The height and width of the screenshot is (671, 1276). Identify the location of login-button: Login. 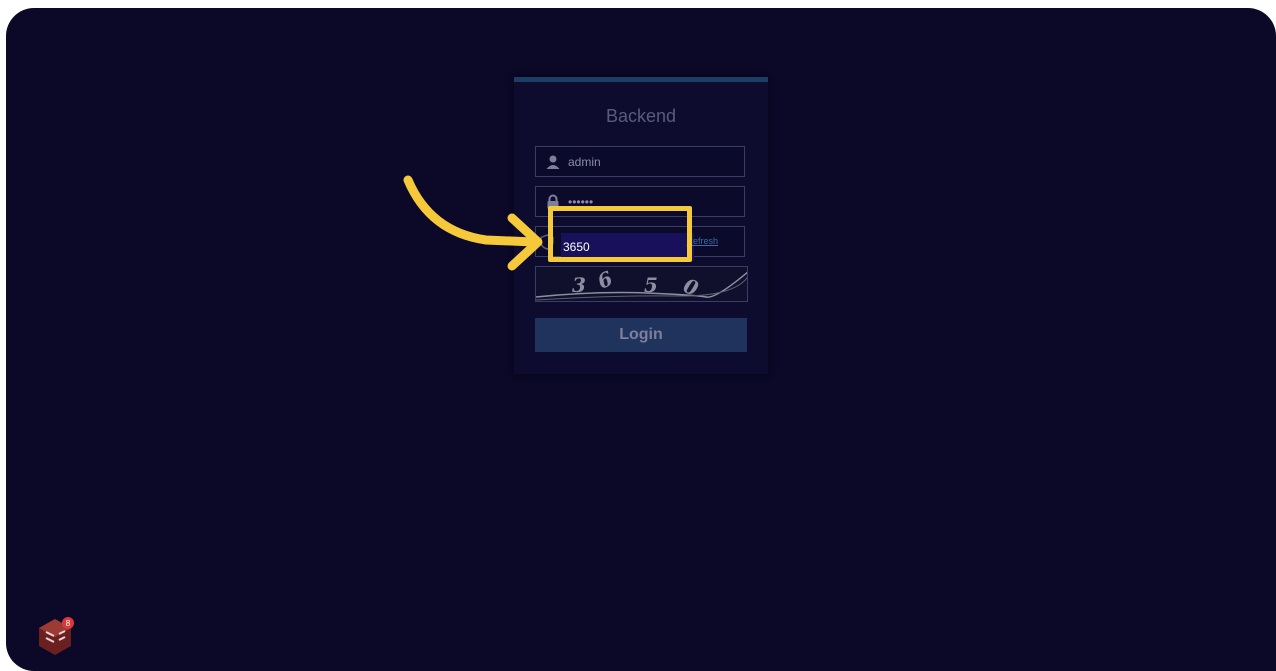
(641, 335).